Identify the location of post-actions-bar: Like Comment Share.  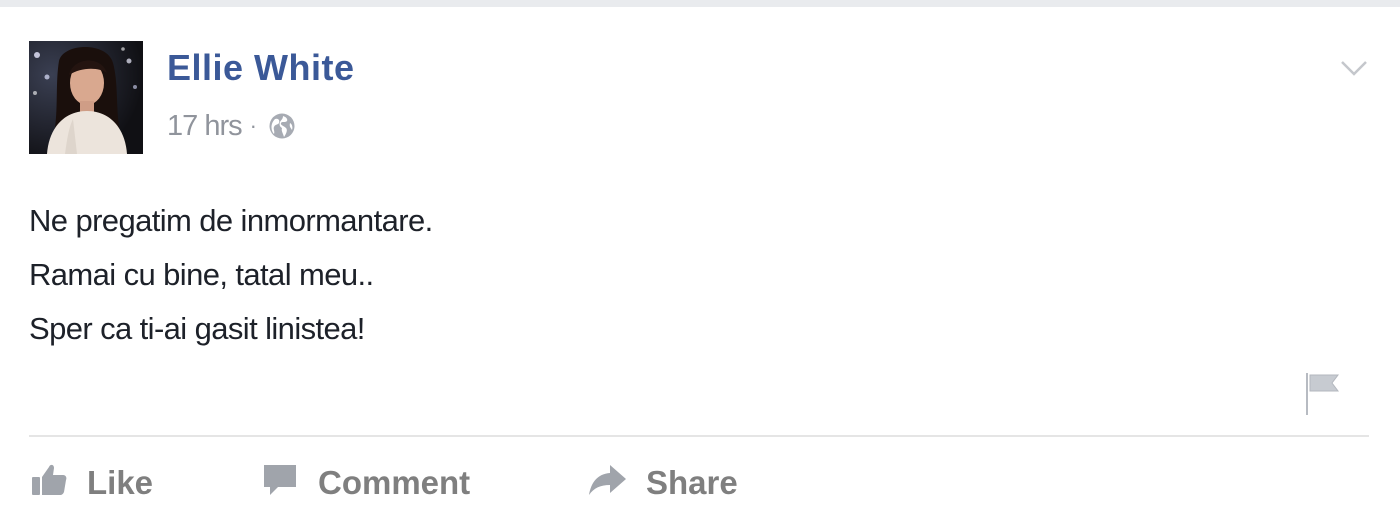
(699, 483).